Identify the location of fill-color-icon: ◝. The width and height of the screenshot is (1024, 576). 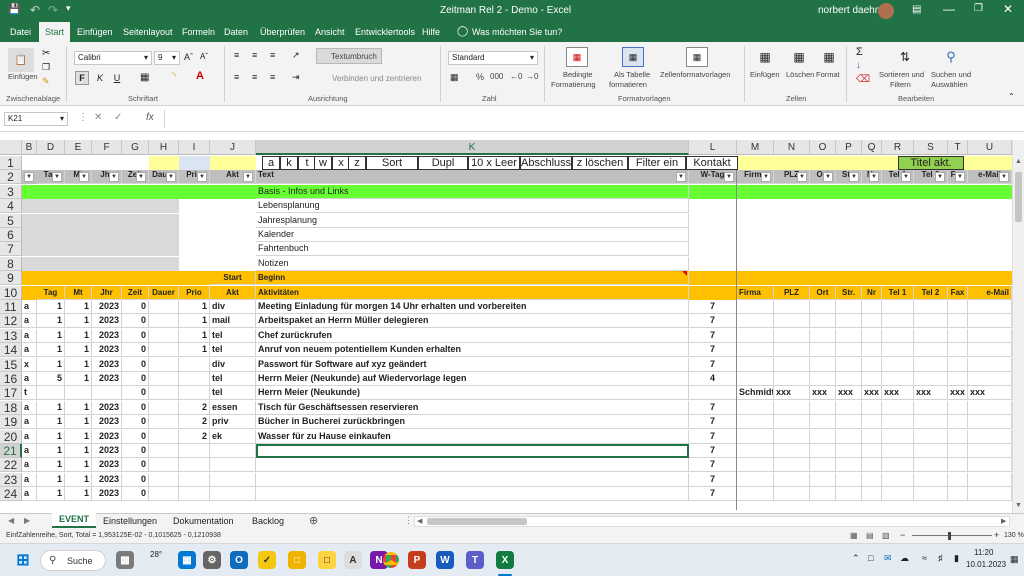
(174, 76).